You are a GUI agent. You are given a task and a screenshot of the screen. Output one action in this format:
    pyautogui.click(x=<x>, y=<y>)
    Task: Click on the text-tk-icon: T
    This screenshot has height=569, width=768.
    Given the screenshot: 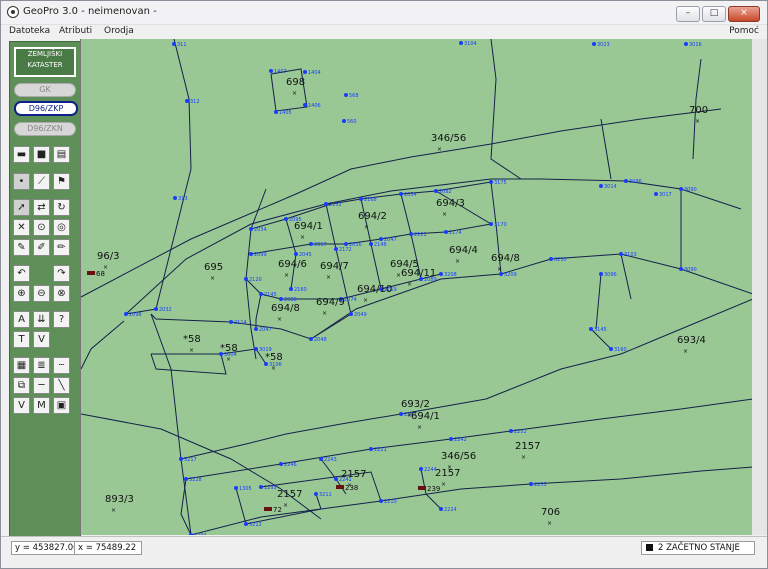 What is the action you would take?
    pyautogui.click(x=21, y=339)
    